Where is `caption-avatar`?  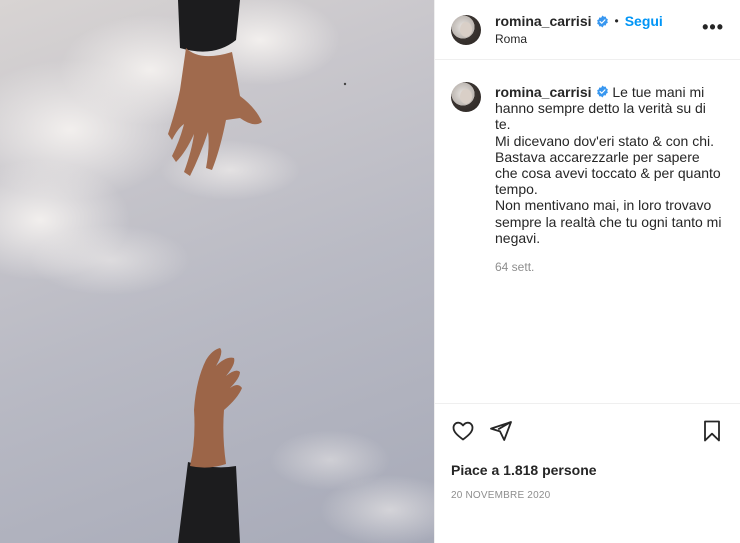 caption-avatar is located at coordinates (466, 97).